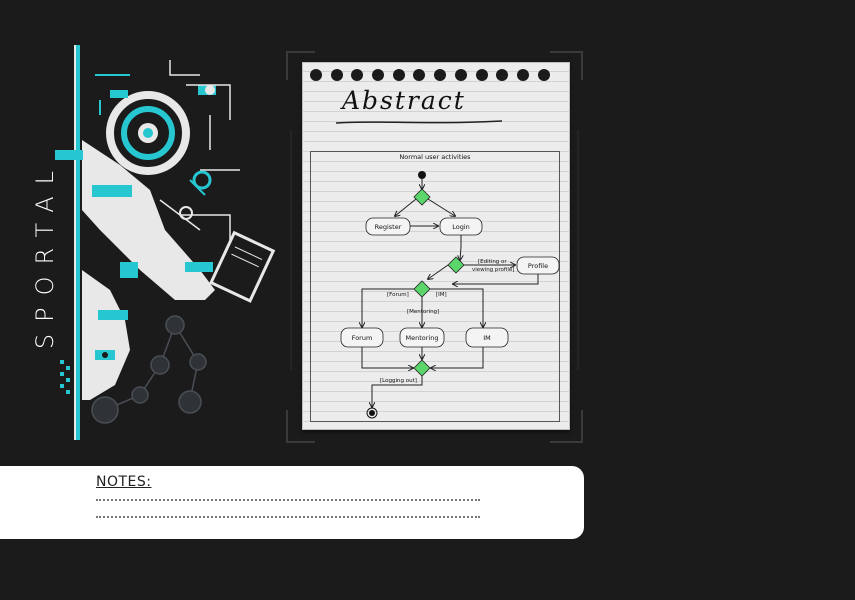  What do you see at coordinates (419, 122) in the screenshot?
I see `abstract-underline` at bounding box center [419, 122].